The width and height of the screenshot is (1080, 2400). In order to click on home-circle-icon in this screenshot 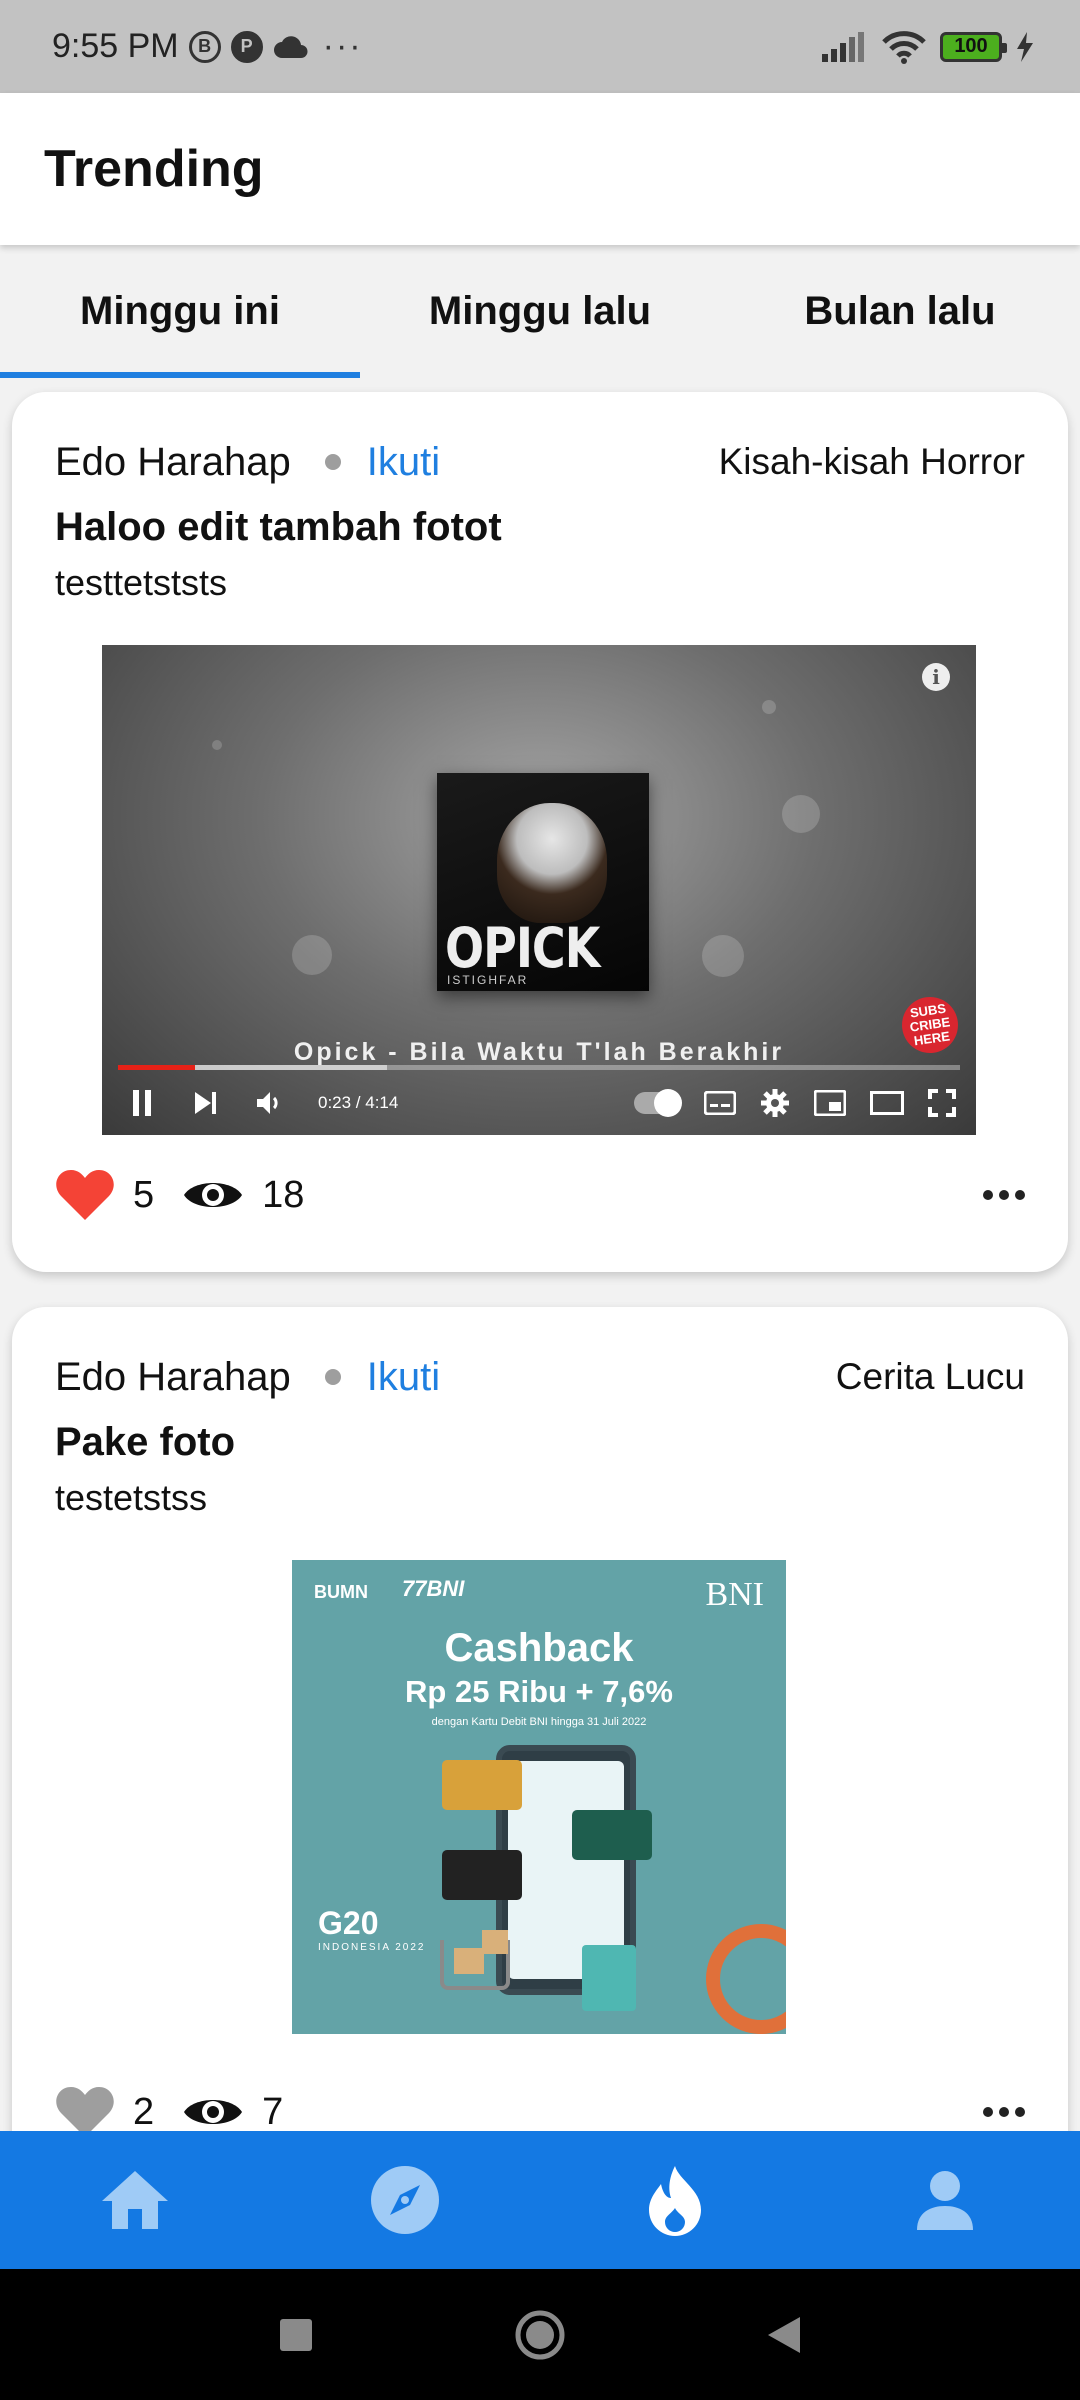, I will do `click(540, 2335)`.